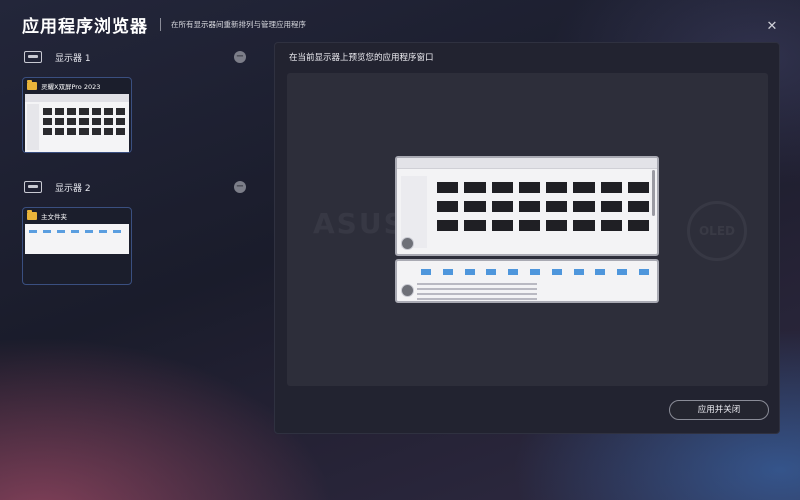 Image resolution: width=800 pixels, height=500 pixels. Describe the element at coordinates (71, 87) in the screenshot. I see `window-card-label: 灵耀X双屏Pro 2023` at that location.